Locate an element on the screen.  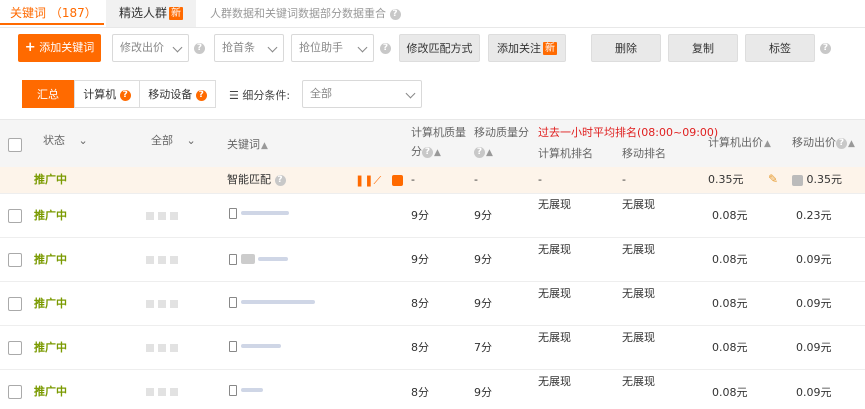
device-icon is located at coordinates (797, 180).